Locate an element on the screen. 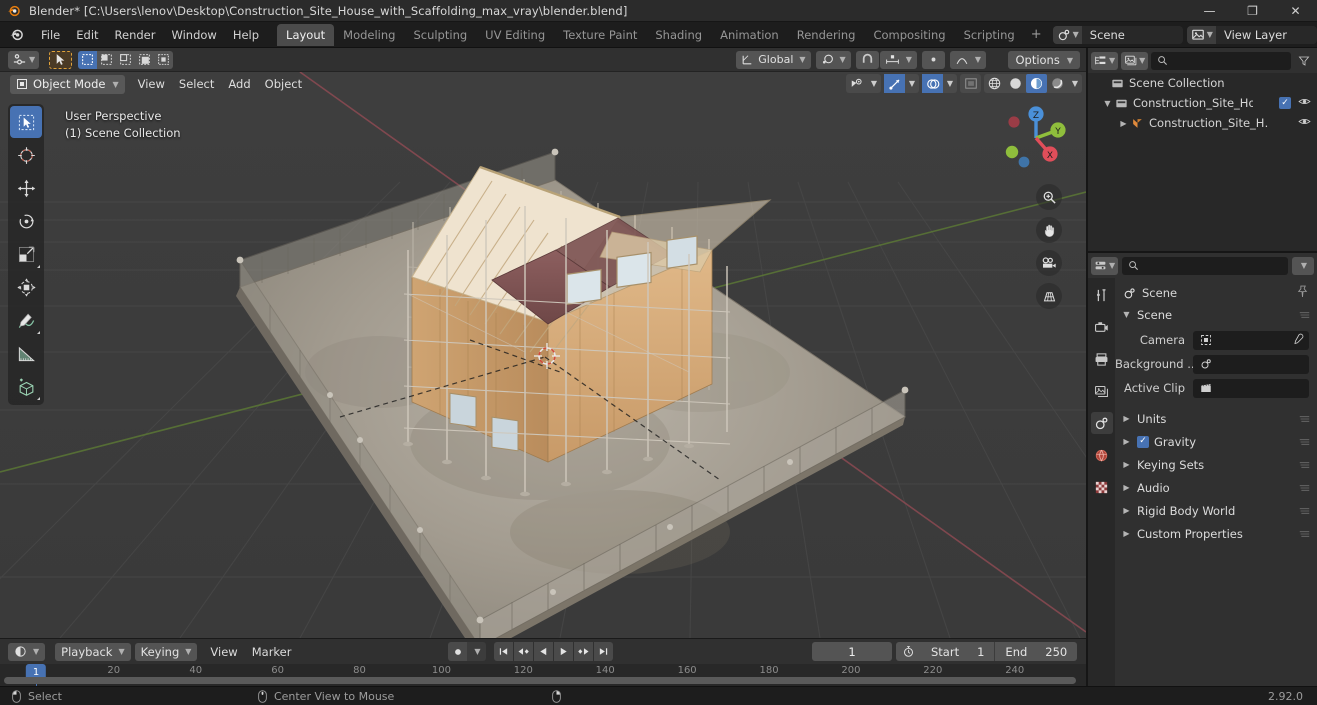 This screenshot has height=705, width=1317. shading-solid-button is located at coordinates (1015, 83).